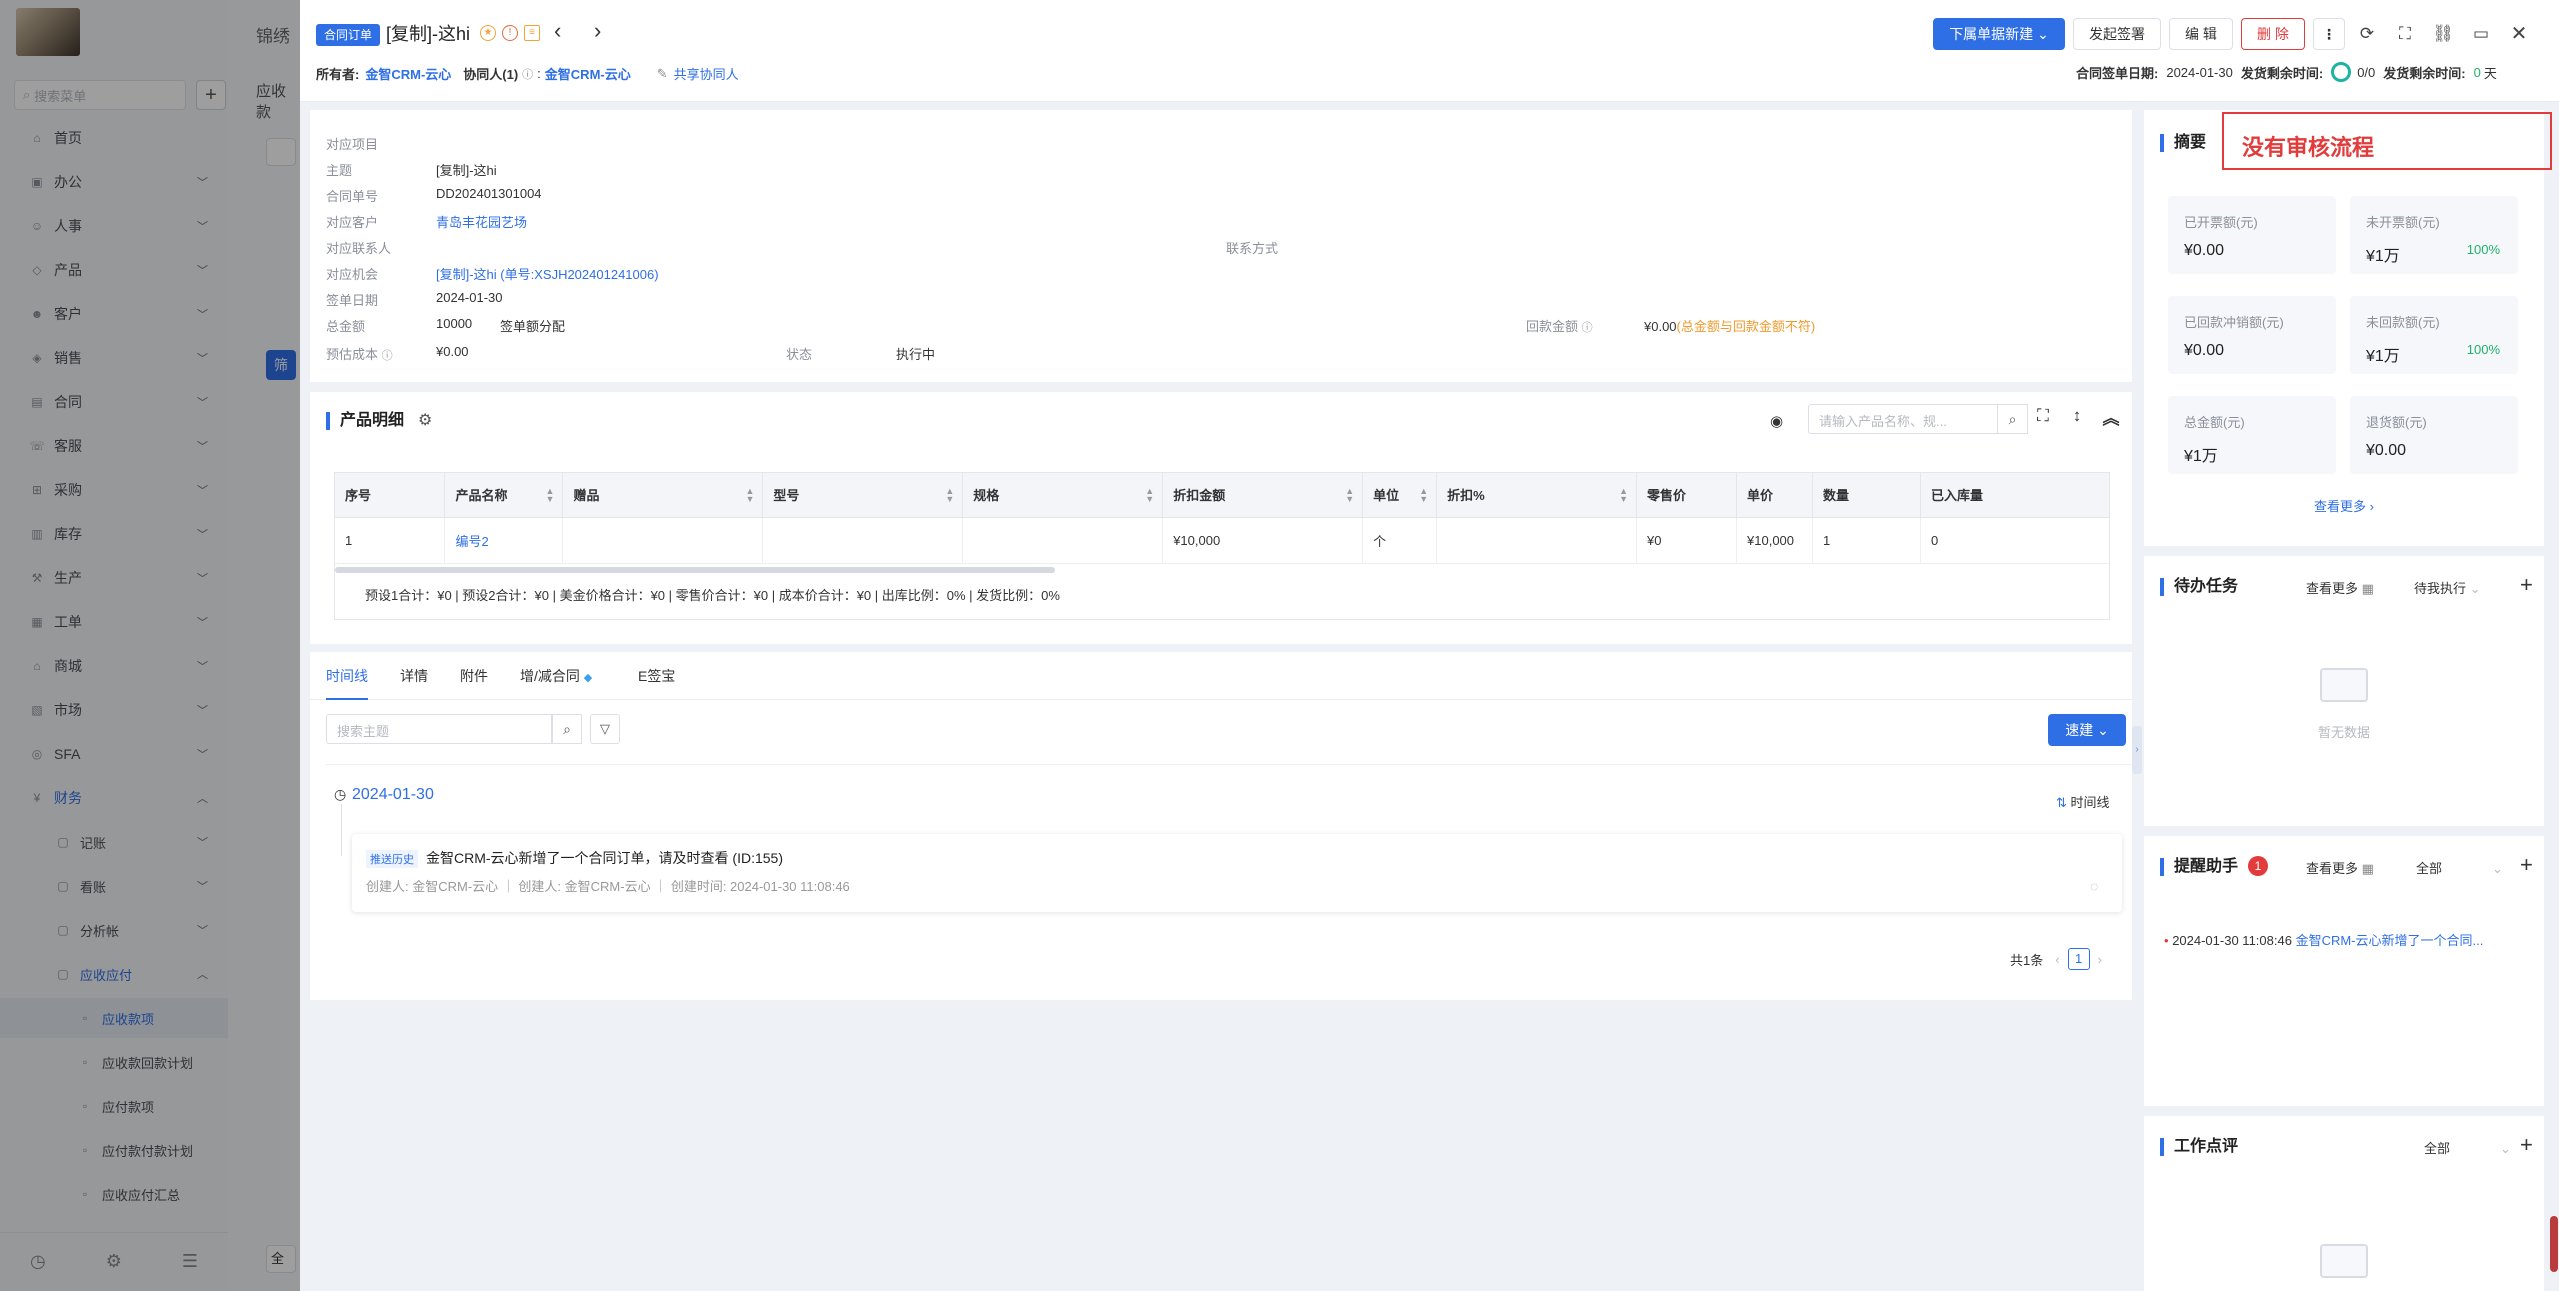  What do you see at coordinates (597, 31) in the screenshot?
I see `next-record-icon: ›` at bounding box center [597, 31].